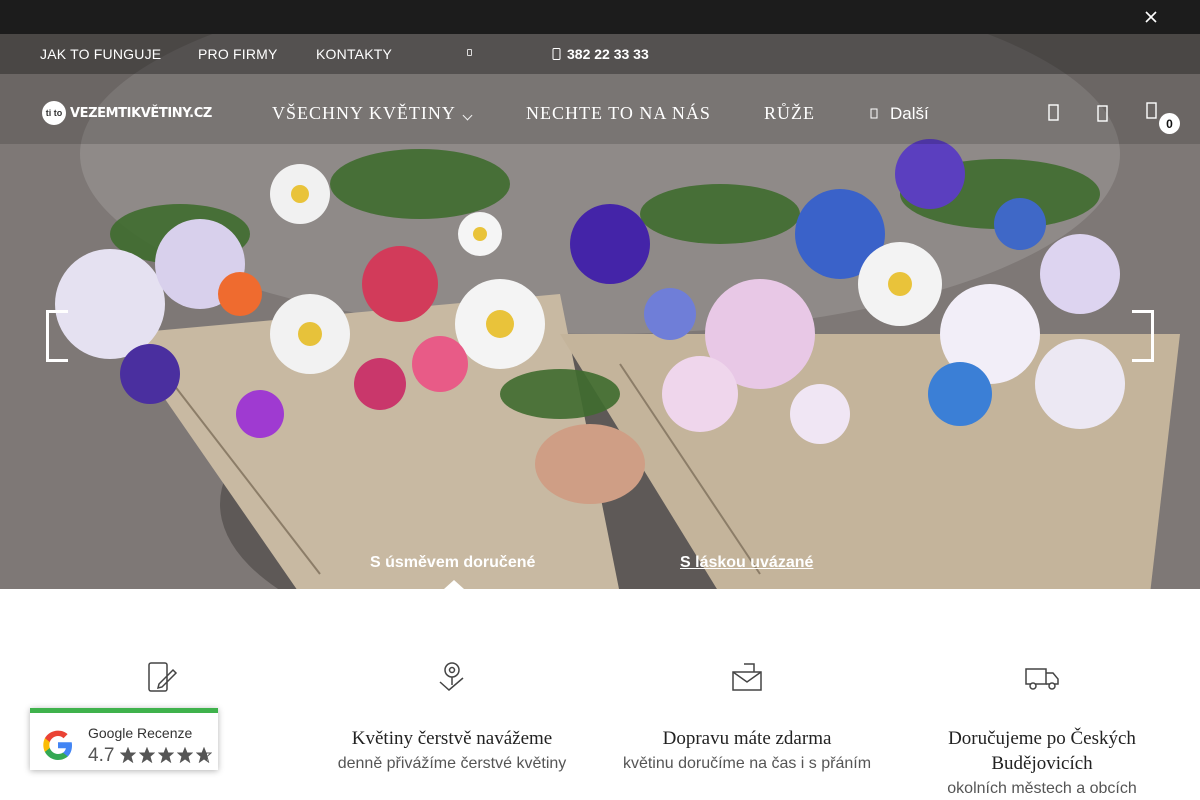 The height and width of the screenshot is (800, 1200). What do you see at coordinates (364, 113) in the screenshot?
I see `nav-all-flowers: VŠECHNY KVĚTINY` at bounding box center [364, 113].